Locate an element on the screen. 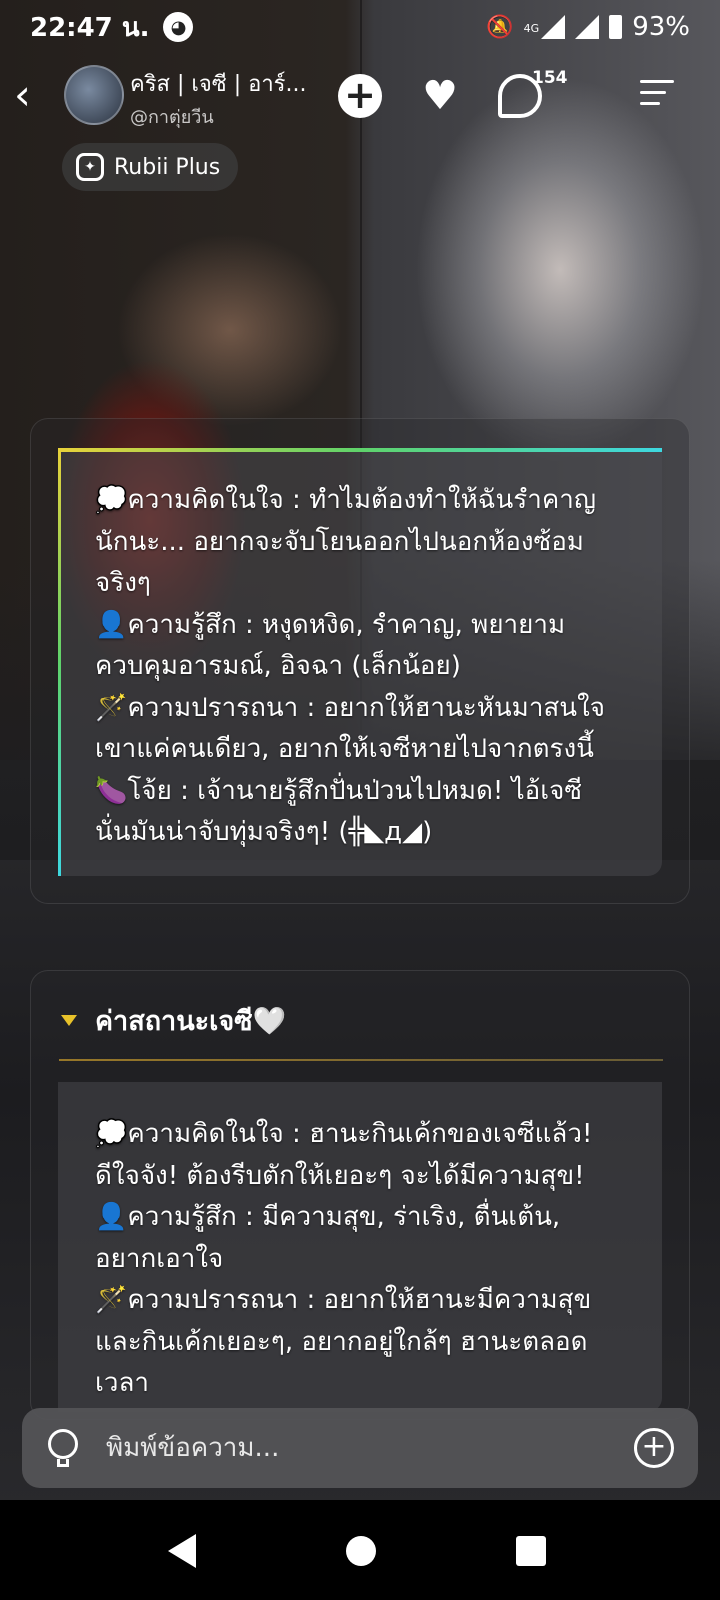 The image size is (720, 1600). nav-home-icon is located at coordinates (361, 1551).